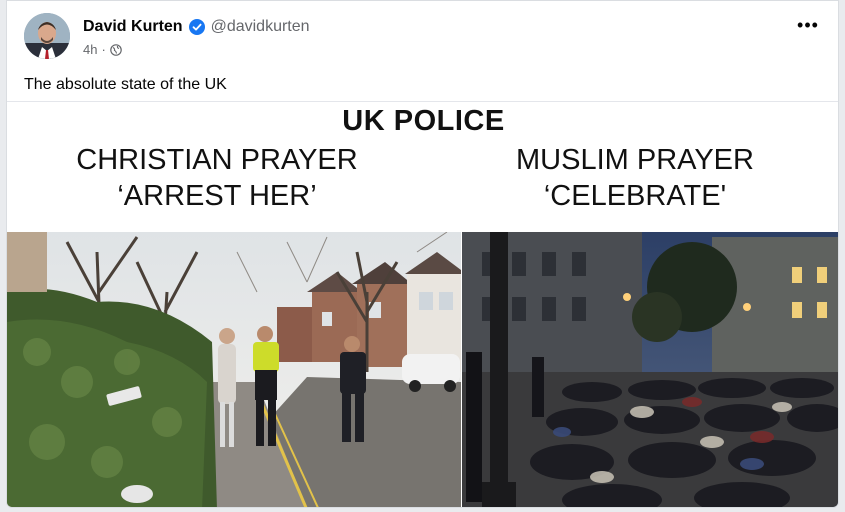  I want to click on post-timestamp: 4h, so click(90, 49).